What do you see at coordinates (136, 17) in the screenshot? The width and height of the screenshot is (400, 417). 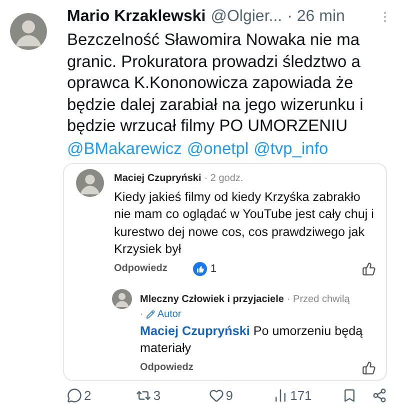 I see `author-name: Mario Krzaklewski` at bounding box center [136, 17].